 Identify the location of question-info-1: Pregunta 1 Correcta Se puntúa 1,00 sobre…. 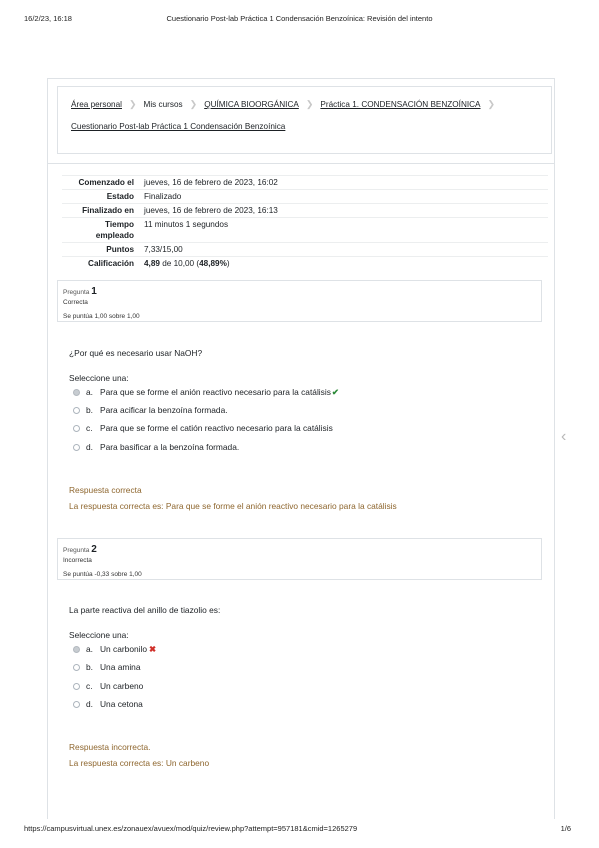
(299, 301).